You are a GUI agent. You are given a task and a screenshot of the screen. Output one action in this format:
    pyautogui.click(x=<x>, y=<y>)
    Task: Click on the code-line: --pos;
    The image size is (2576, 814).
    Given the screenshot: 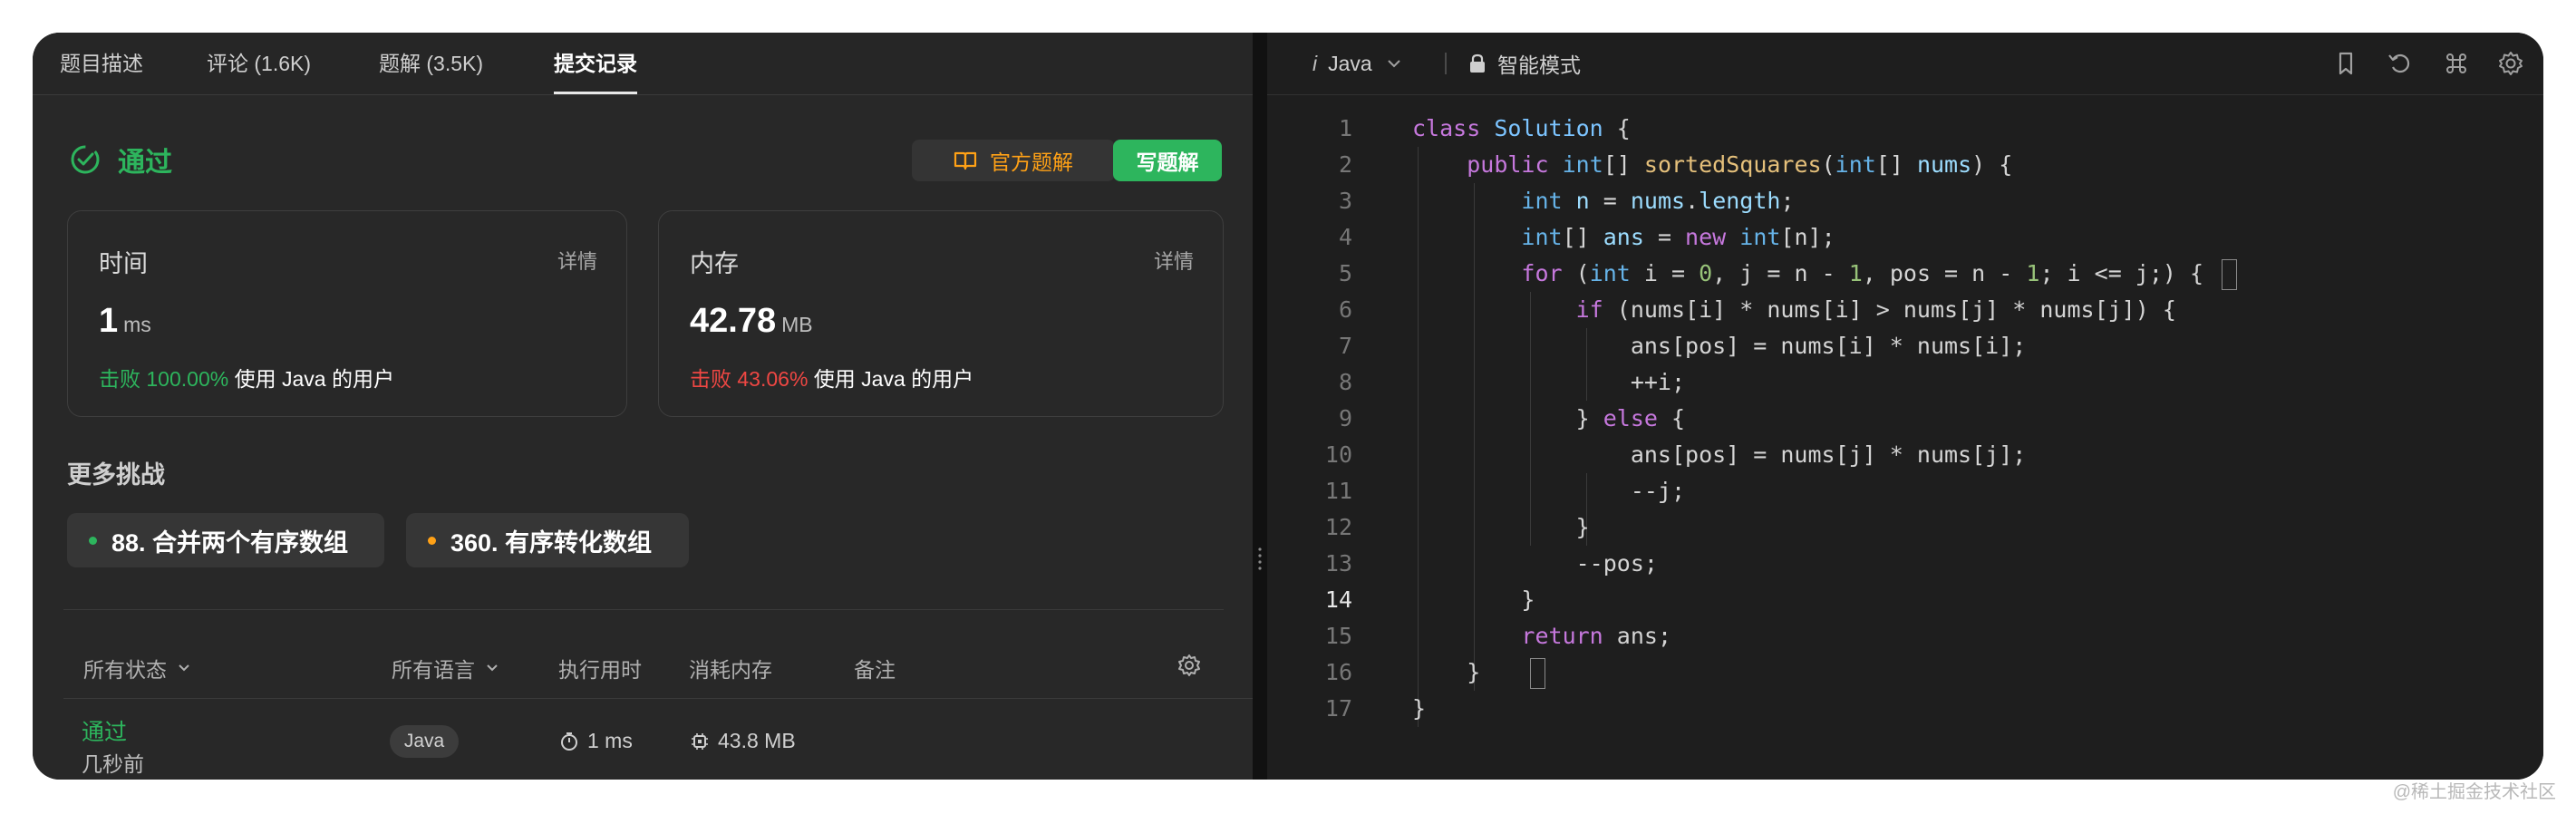 What is the action you would take?
    pyautogui.click(x=1535, y=563)
    